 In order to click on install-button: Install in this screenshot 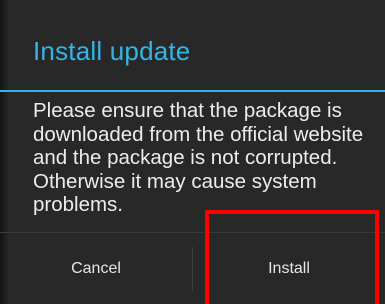, I will do `click(289, 268)`.